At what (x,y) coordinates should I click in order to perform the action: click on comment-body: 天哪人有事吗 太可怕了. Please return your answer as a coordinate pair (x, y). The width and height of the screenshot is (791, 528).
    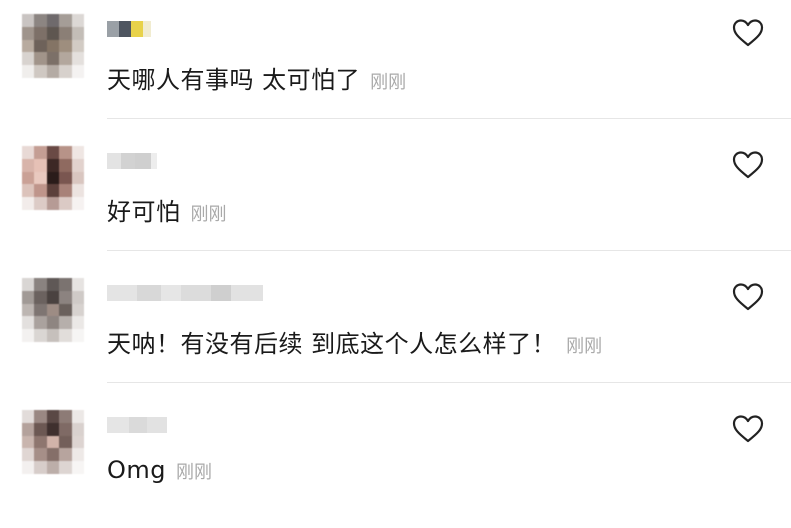
    Looking at the image, I should click on (234, 80).